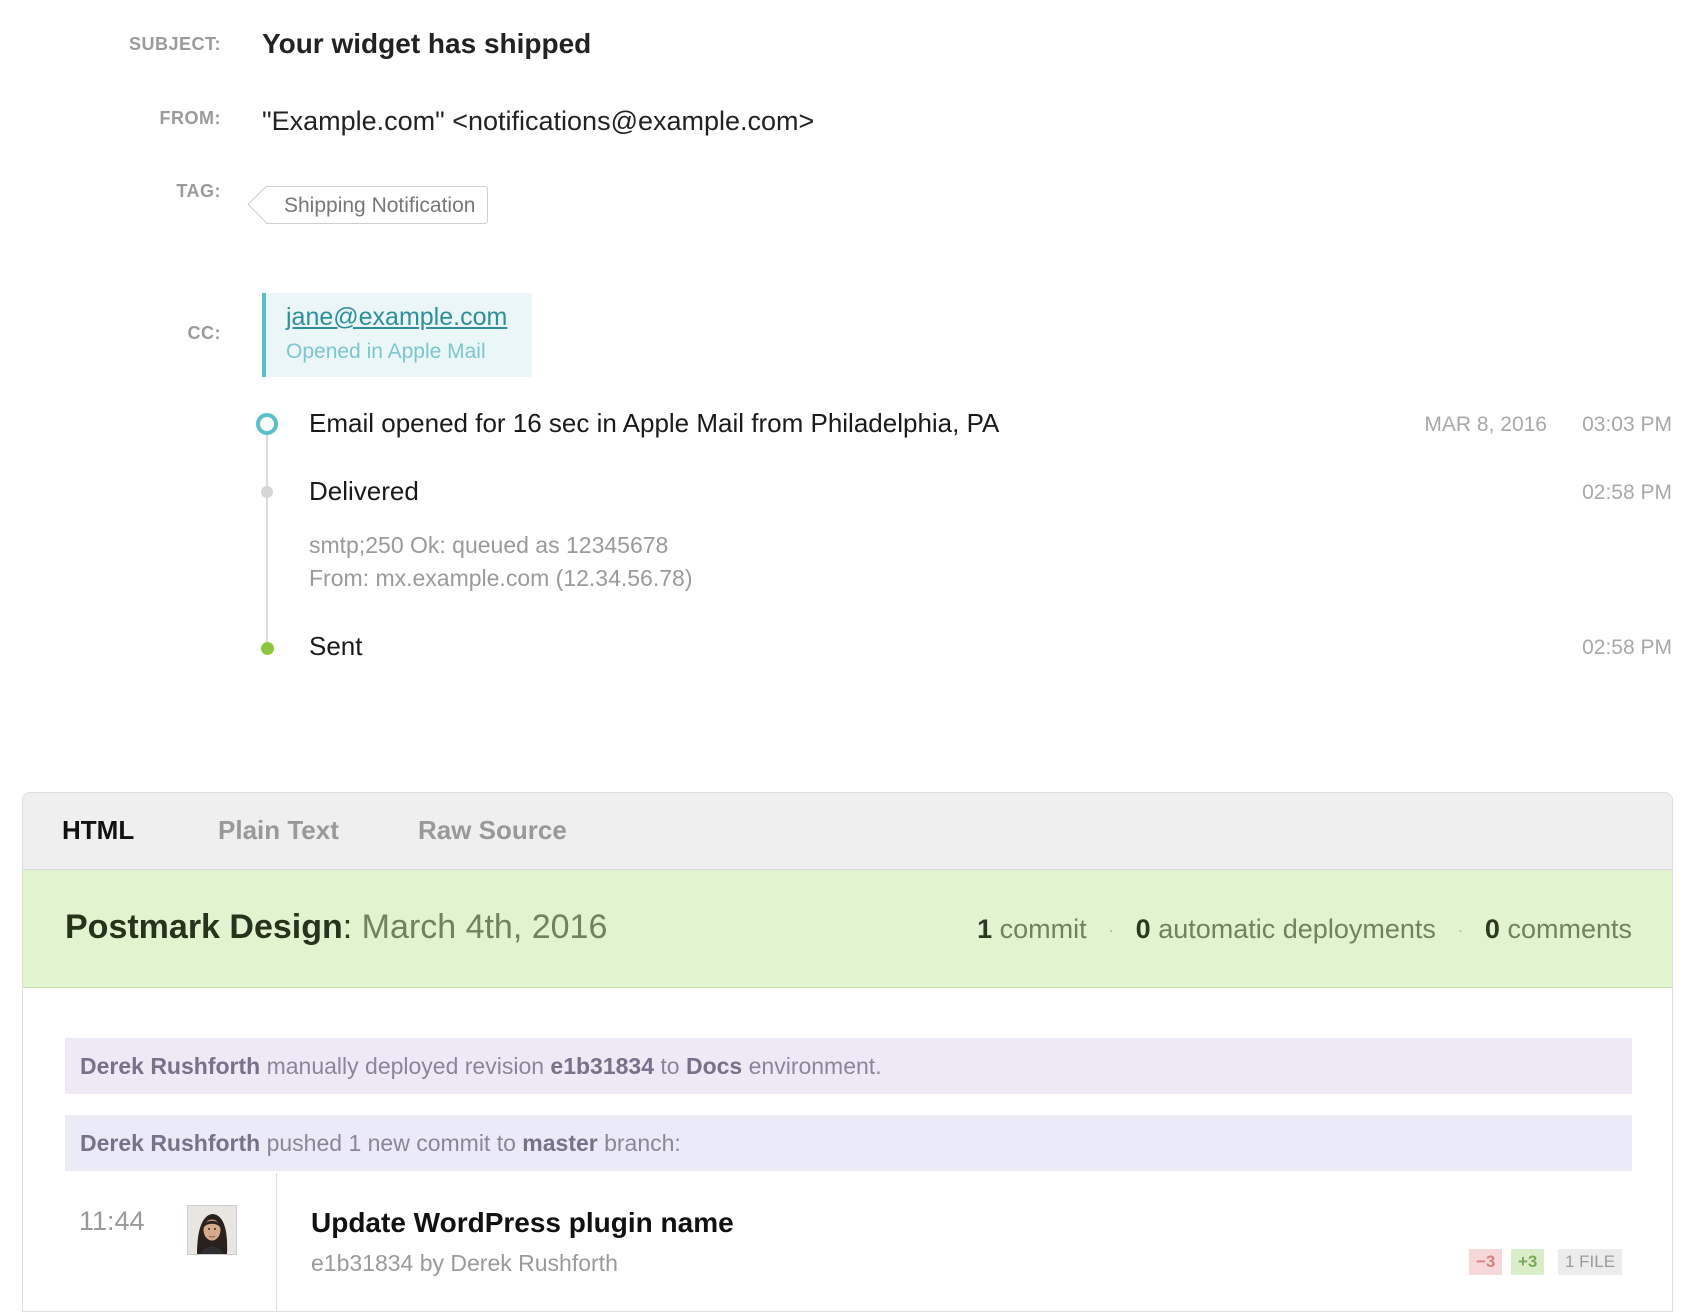 The height and width of the screenshot is (1312, 1687). Describe the element at coordinates (1627, 492) in the screenshot. I see `event-delivered-time: 02:58 PM` at that location.